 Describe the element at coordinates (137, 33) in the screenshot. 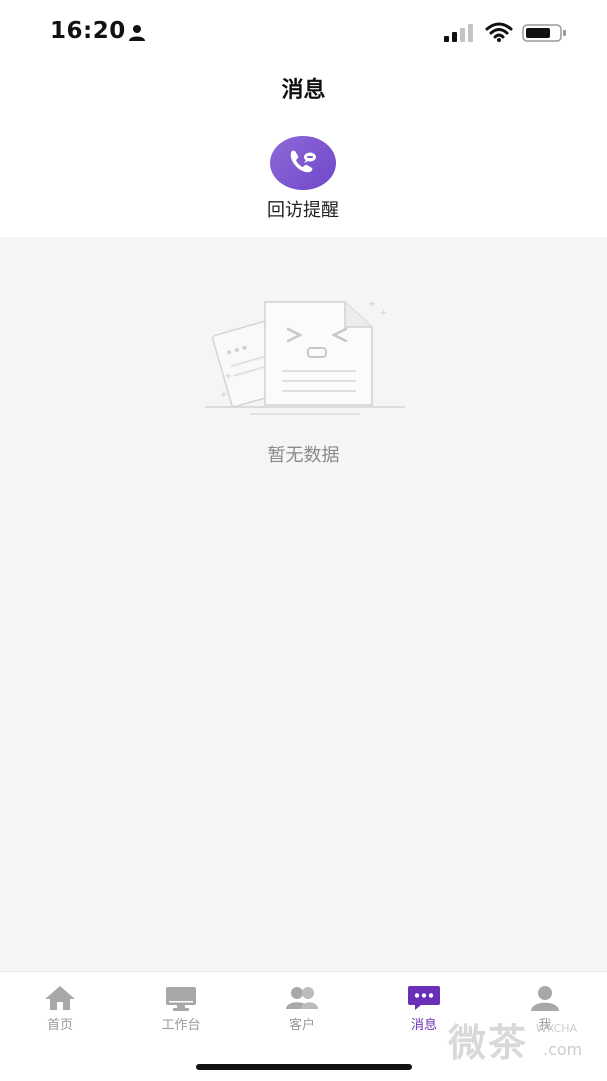

I see `person-icon` at that location.